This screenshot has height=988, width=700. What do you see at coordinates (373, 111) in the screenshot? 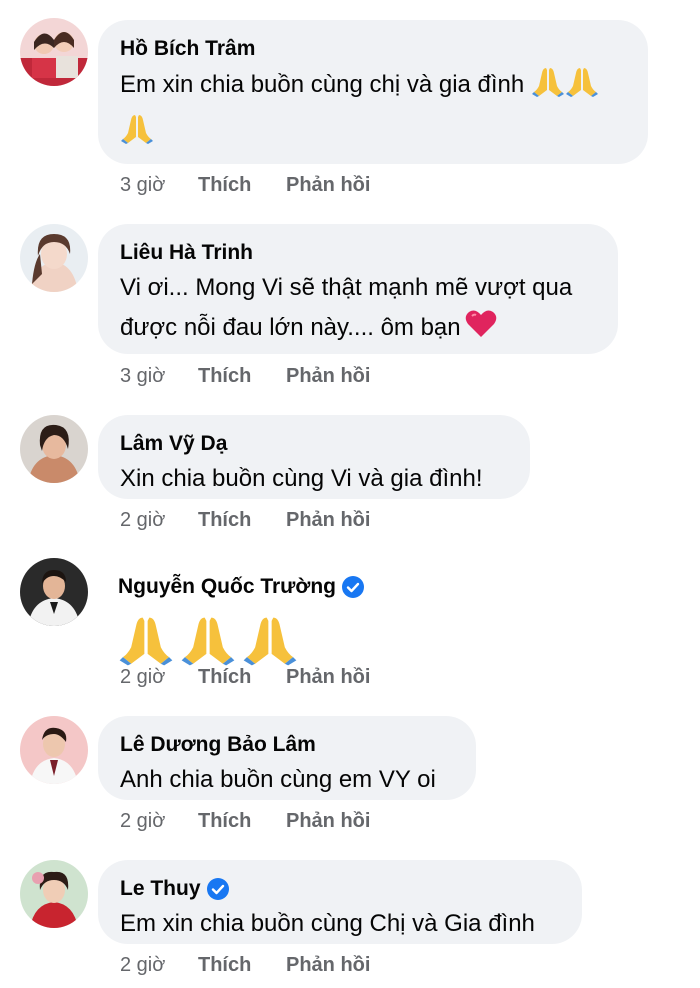
I see `comment-text: Em xin chia buồn cùng chị và gia đình` at bounding box center [373, 111].